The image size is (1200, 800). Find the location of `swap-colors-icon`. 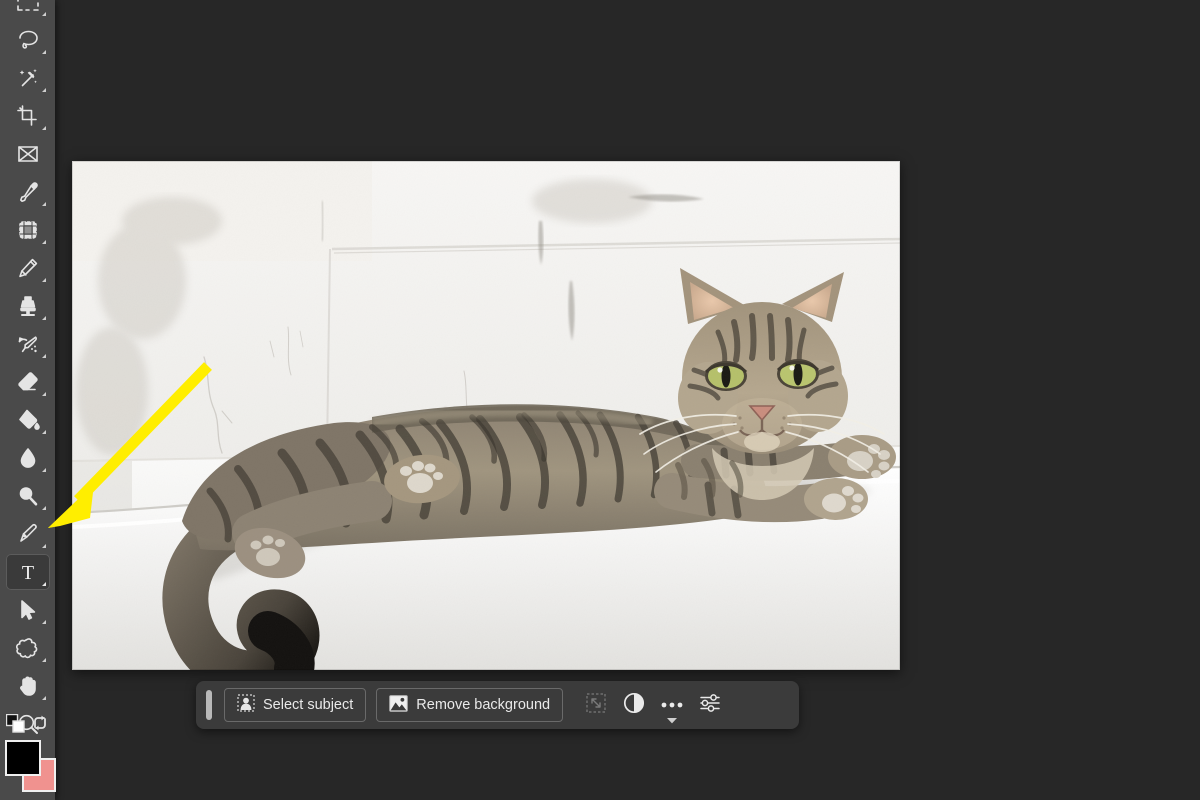

swap-colors-icon is located at coordinates (40, 725).